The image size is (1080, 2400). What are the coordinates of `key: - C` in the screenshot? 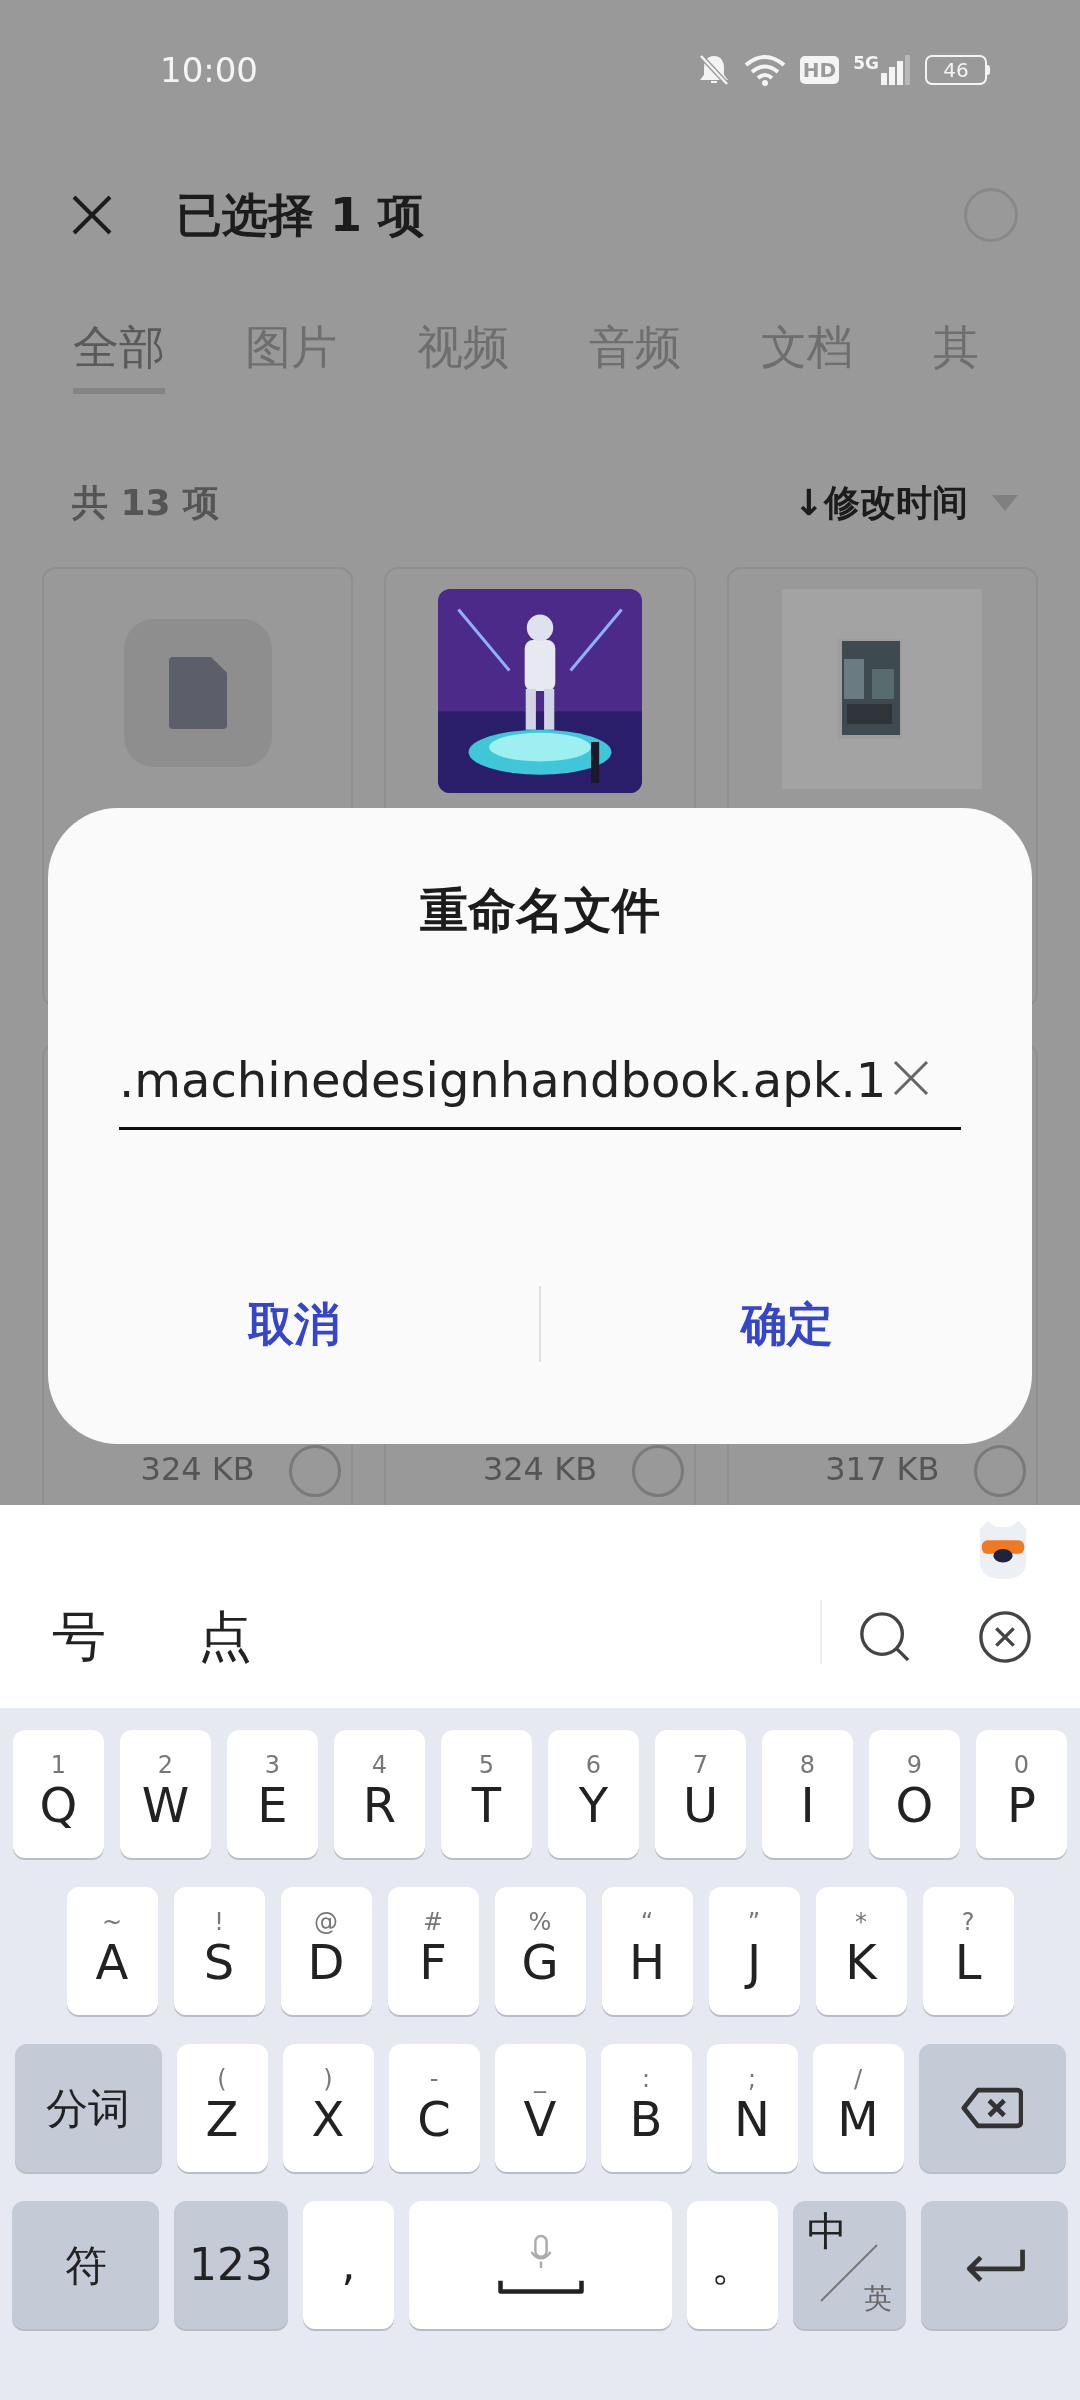 It's located at (434, 2108).